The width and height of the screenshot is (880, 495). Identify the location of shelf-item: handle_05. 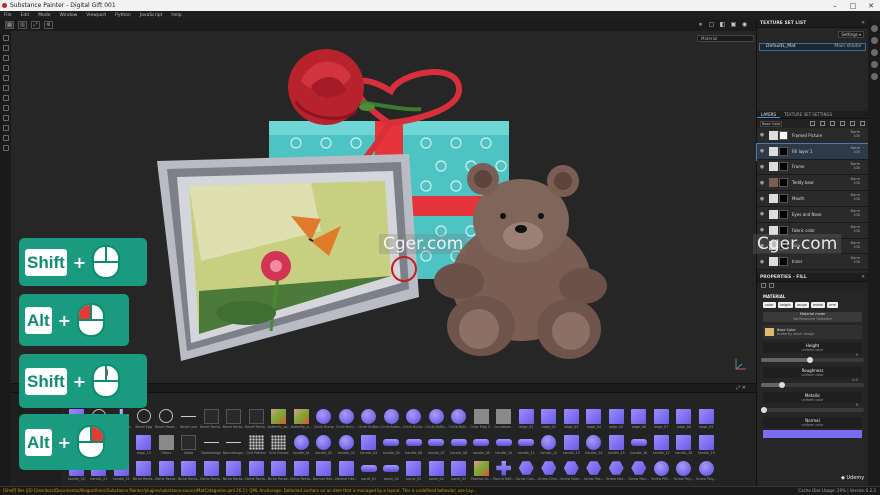
(391, 447).